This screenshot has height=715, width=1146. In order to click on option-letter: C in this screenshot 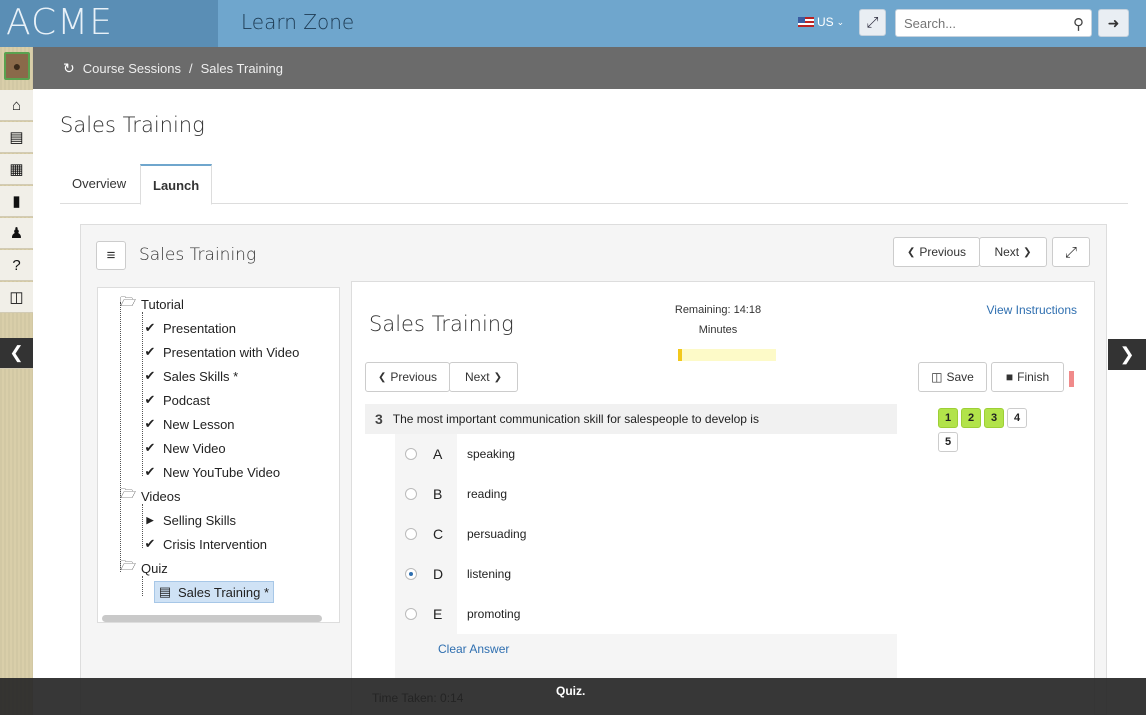, I will do `click(438, 534)`.